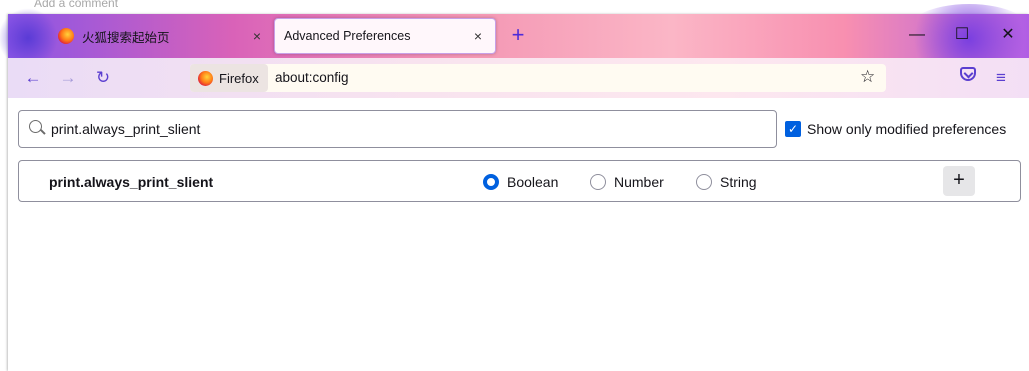  What do you see at coordinates (962, 35) in the screenshot?
I see `maximize-button: ☐` at bounding box center [962, 35].